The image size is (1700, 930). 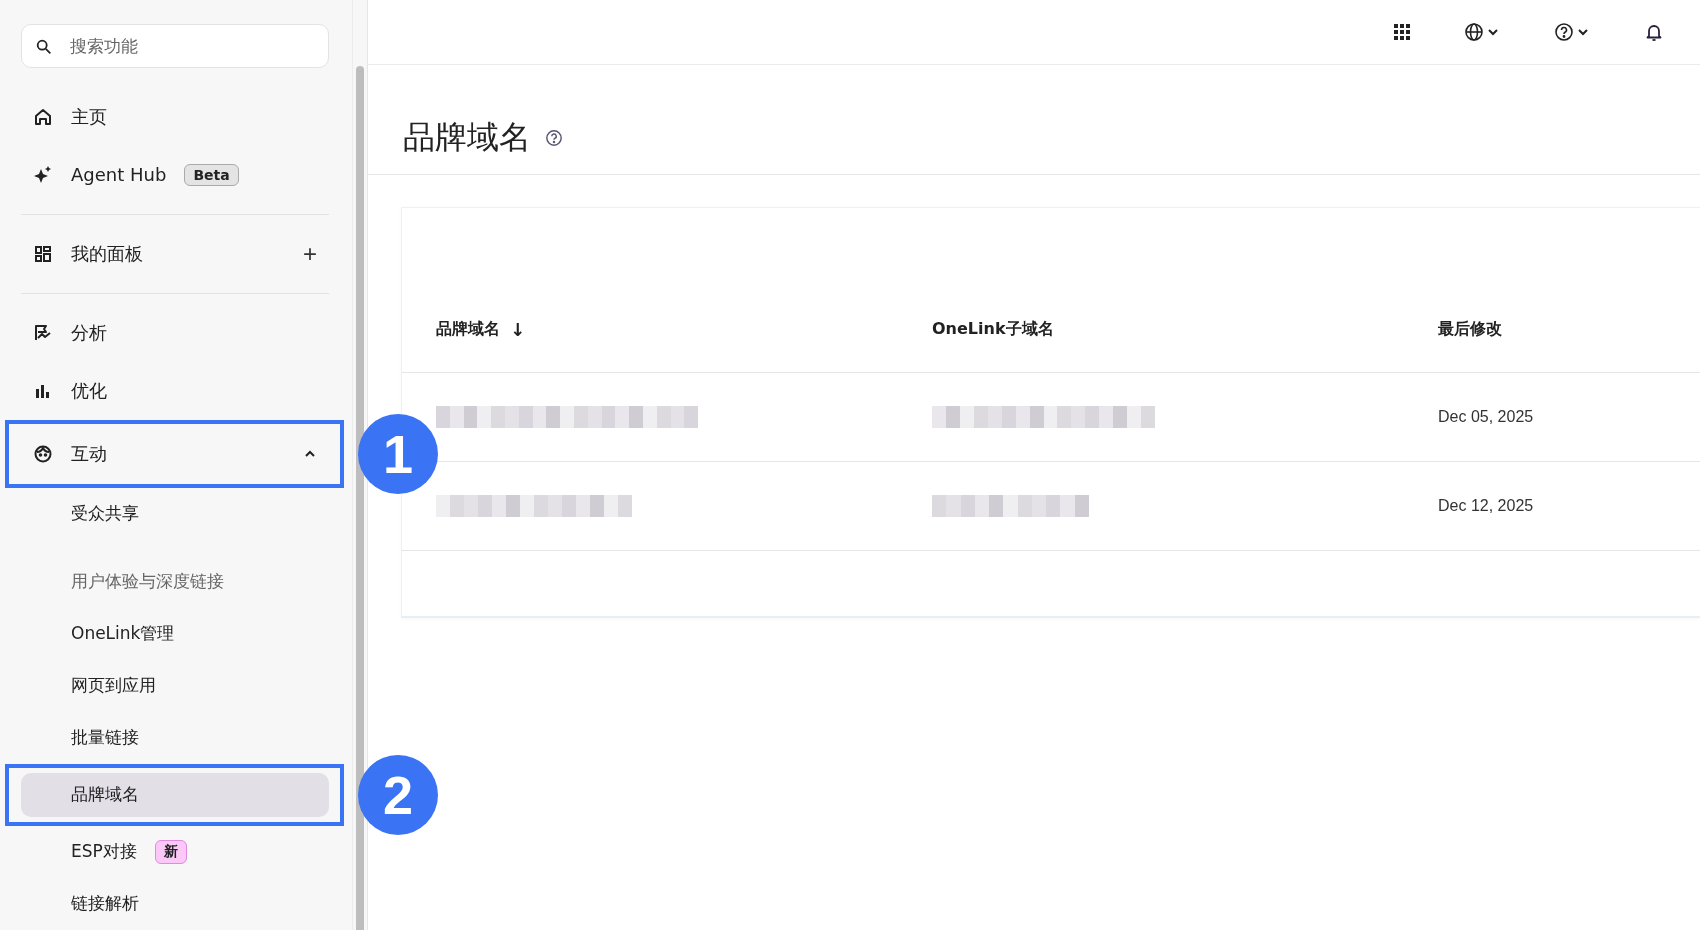 What do you see at coordinates (89, 453) in the screenshot?
I see `sidebar-item-label: 互动` at bounding box center [89, 453].